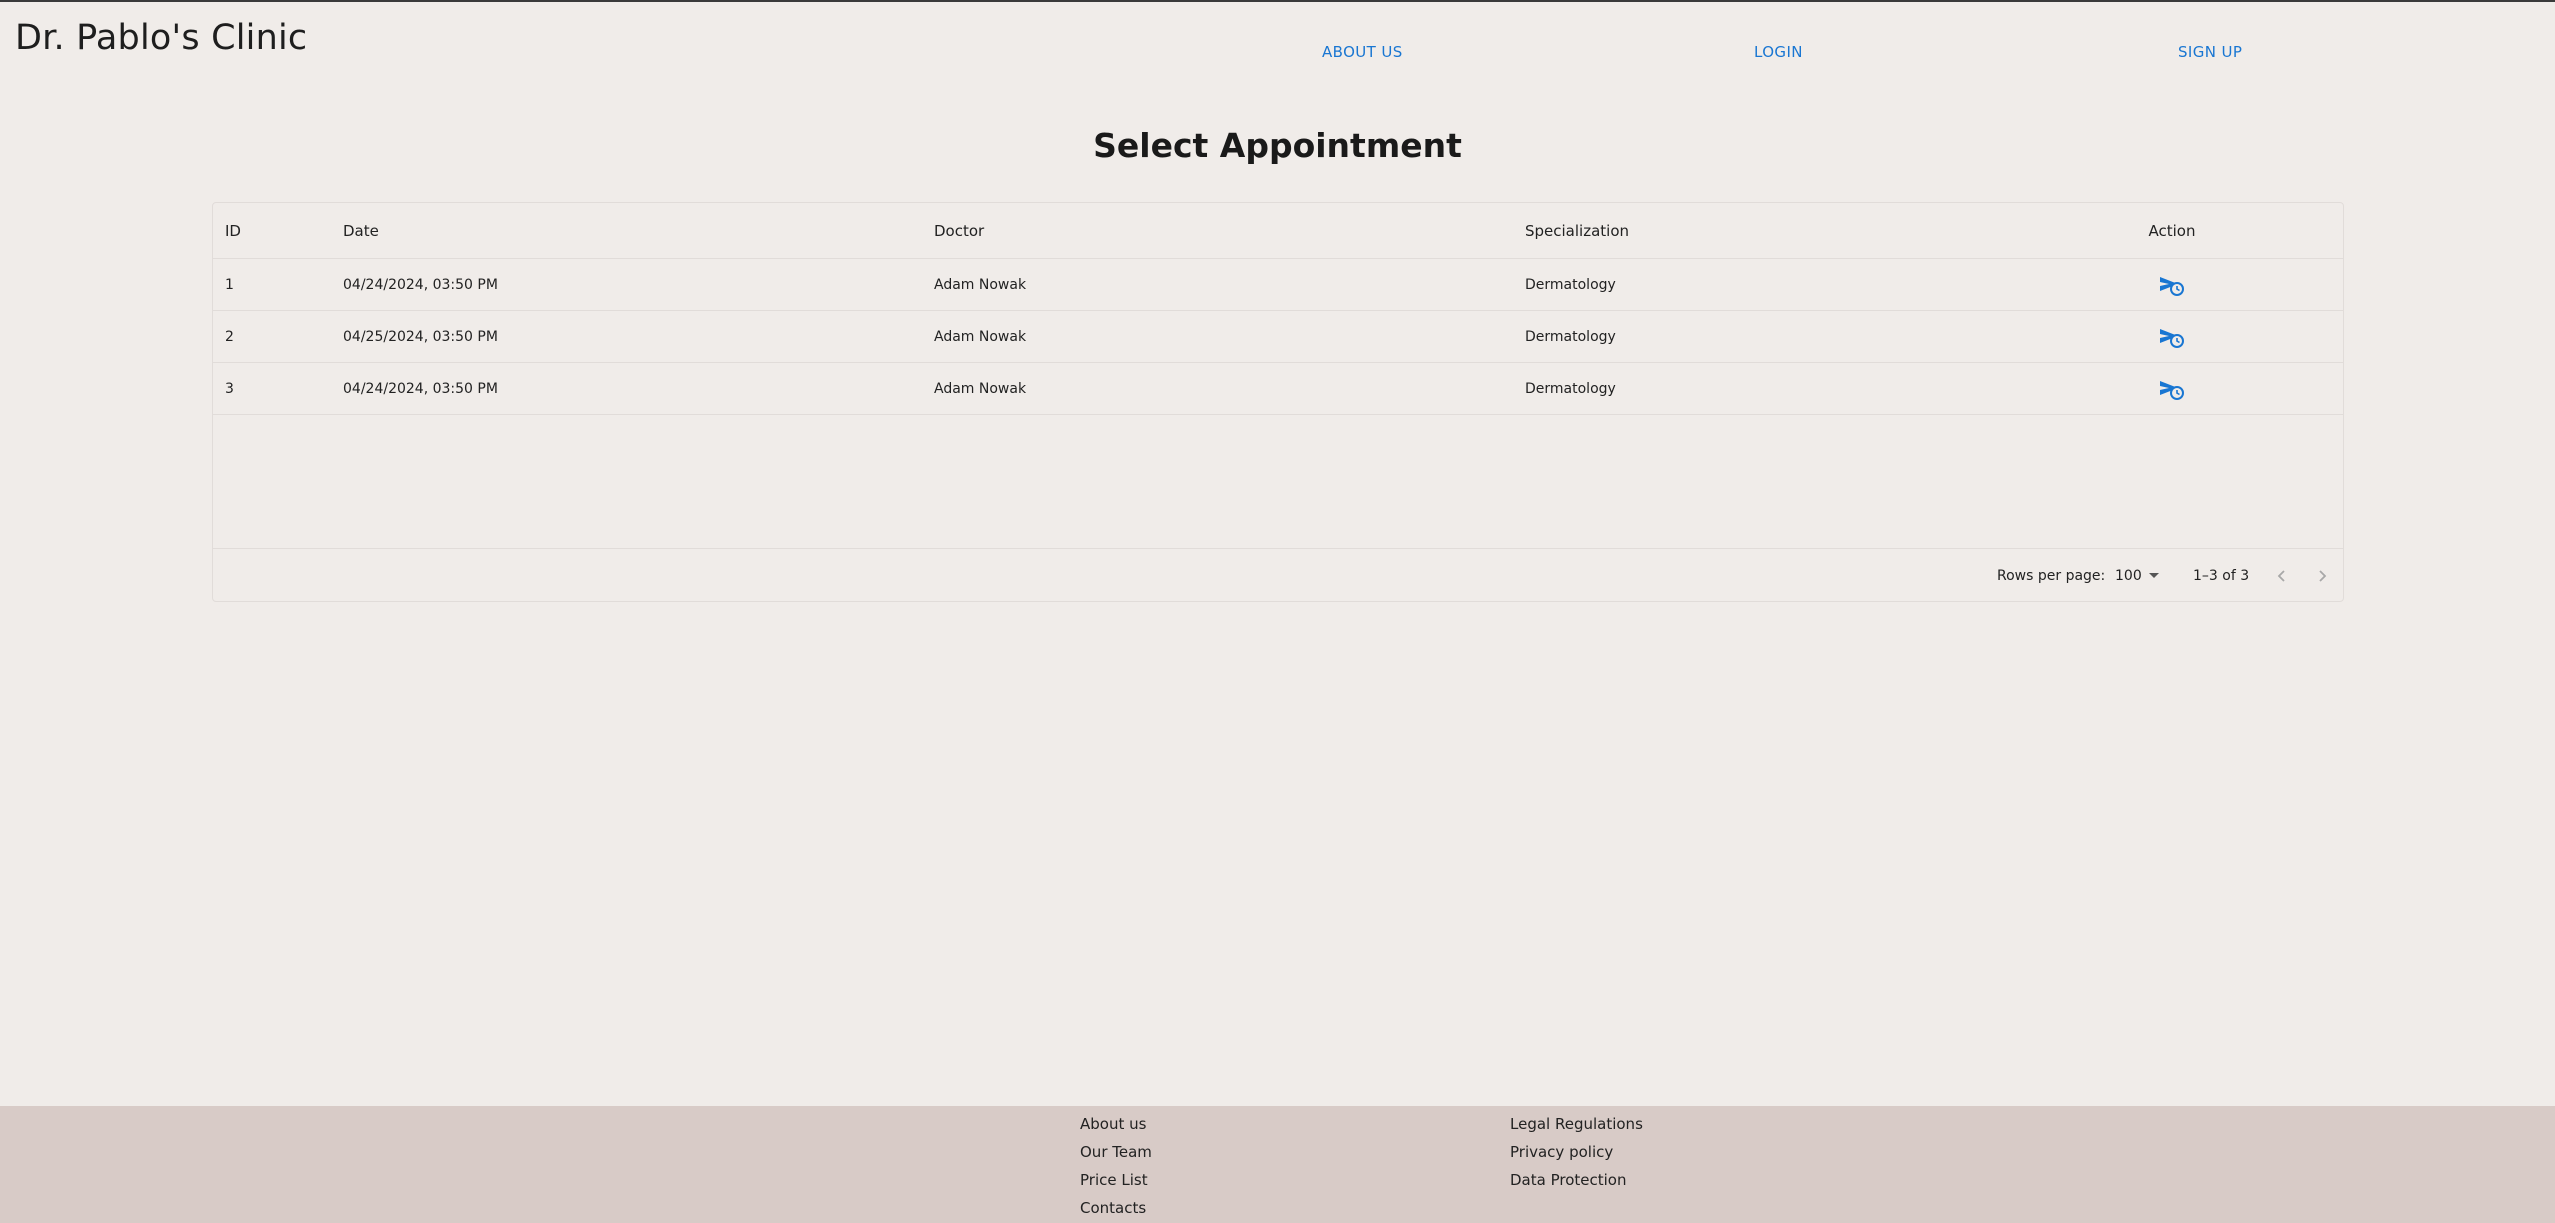 This screenshot has width=2555, height=1223. Describe the element at coordinates (2172, 230) in the screenshot. I see `column-header-action: Action` at that location.